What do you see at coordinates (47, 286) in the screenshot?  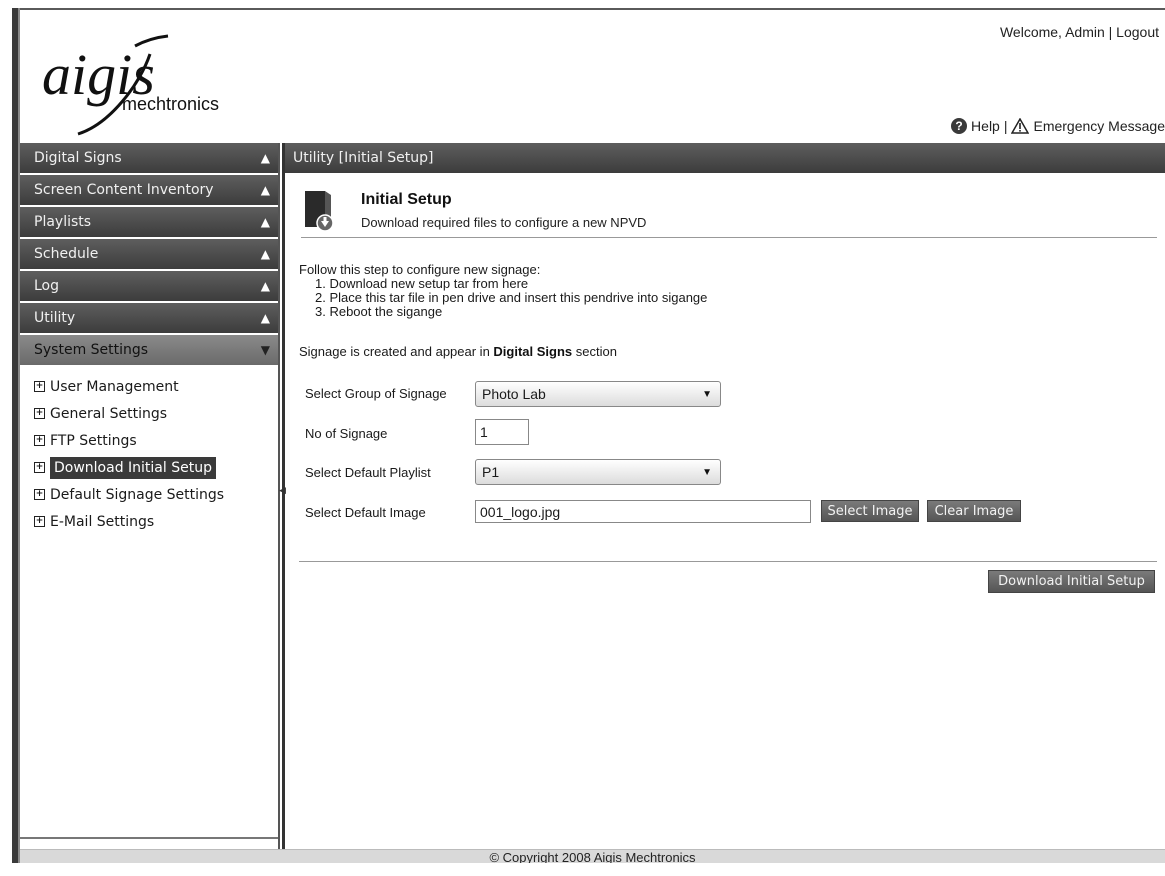 I see `sidebar-section-label: Log` at bounding box center [47, 286].